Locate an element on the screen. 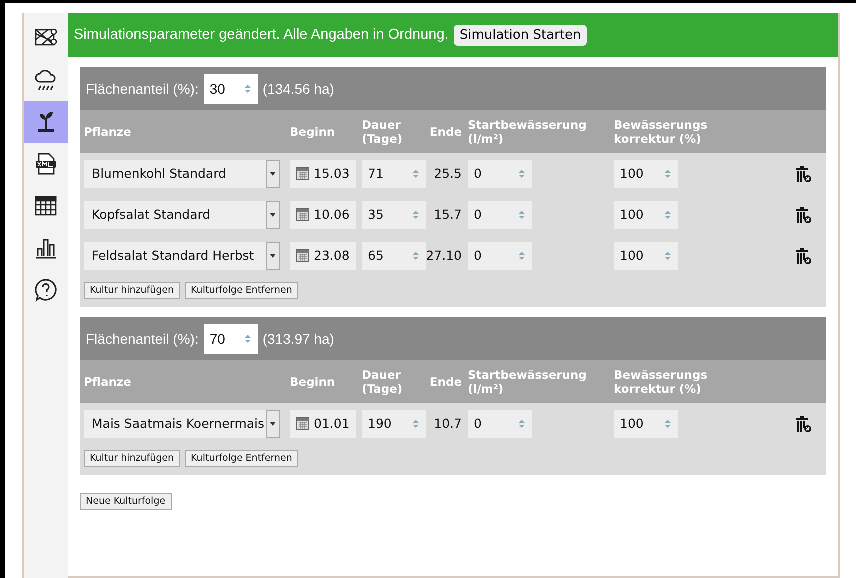  date-field: 01.01 is located at coordinates (323, 424).